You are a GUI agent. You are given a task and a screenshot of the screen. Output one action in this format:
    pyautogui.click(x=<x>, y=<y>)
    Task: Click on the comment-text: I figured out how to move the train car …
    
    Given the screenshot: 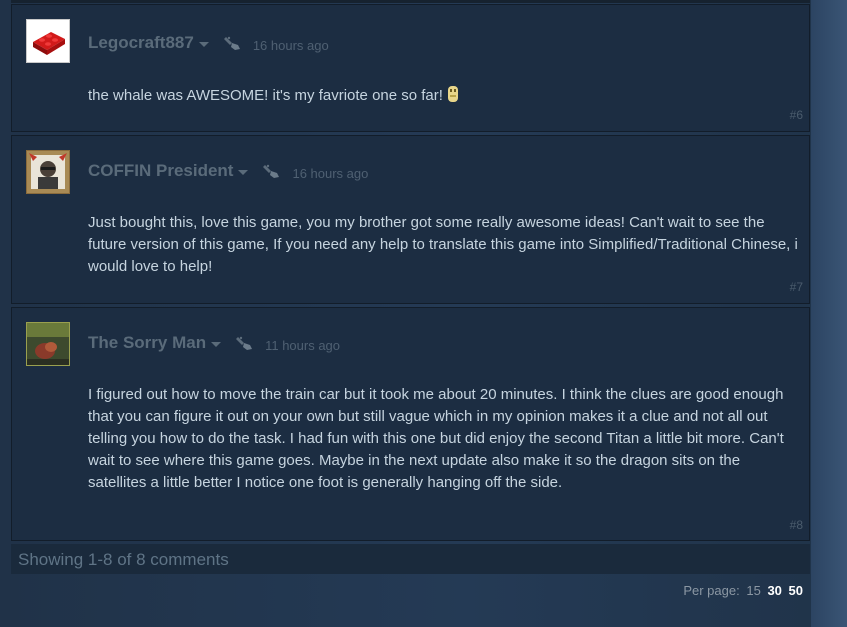 What is the action you would take?
    pyautogui.click(x=436, y=438)
    